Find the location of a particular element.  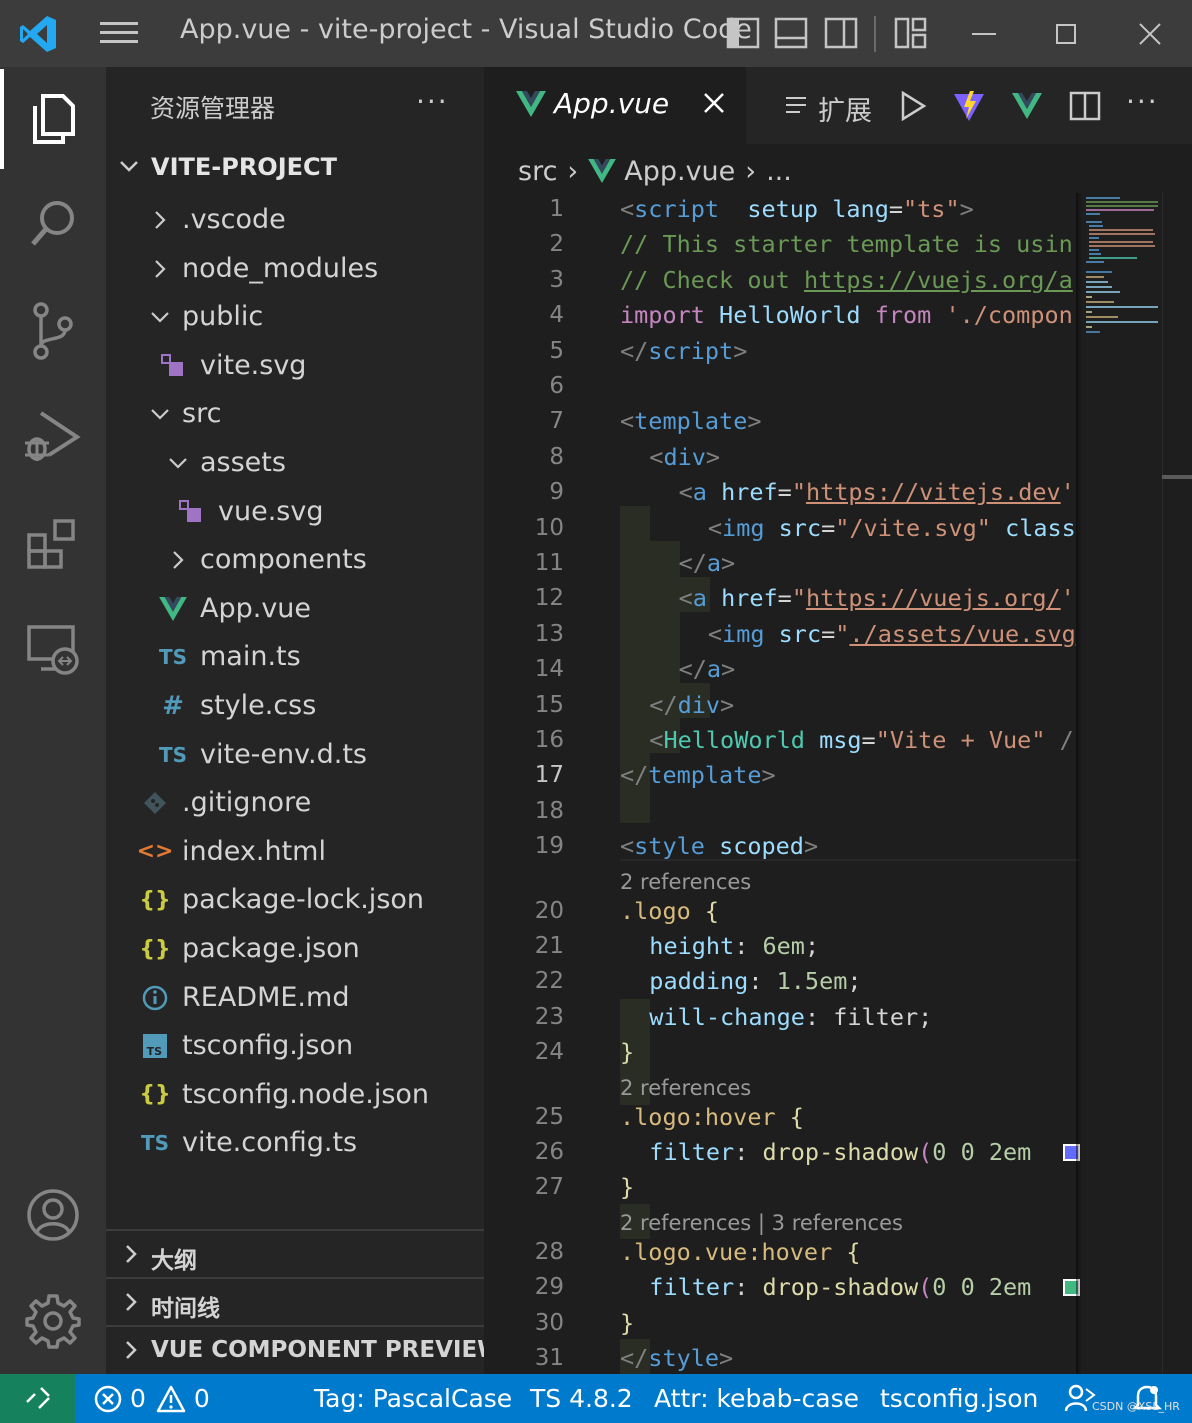

close-window-icon is located at coordinates (1150, 34).